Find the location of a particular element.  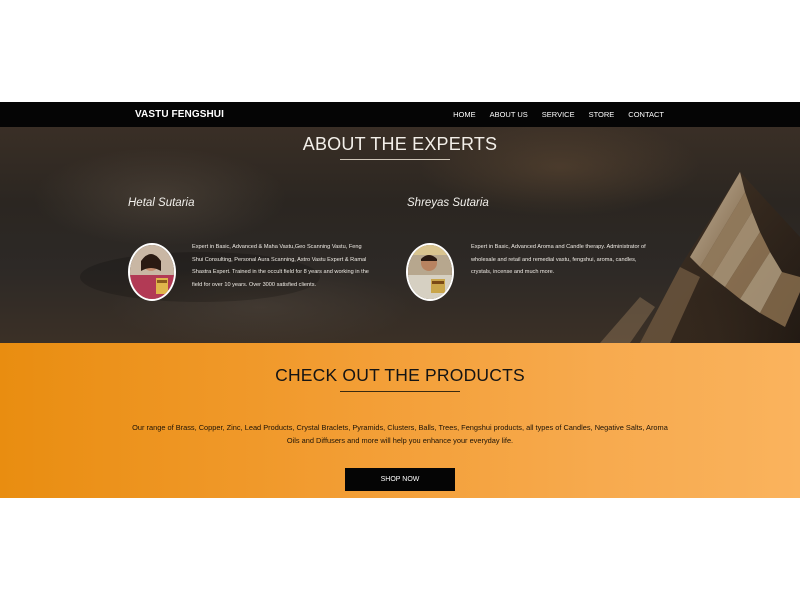

brand-logo: VASTU FENGSHUI is located at coordinates (179, 114).